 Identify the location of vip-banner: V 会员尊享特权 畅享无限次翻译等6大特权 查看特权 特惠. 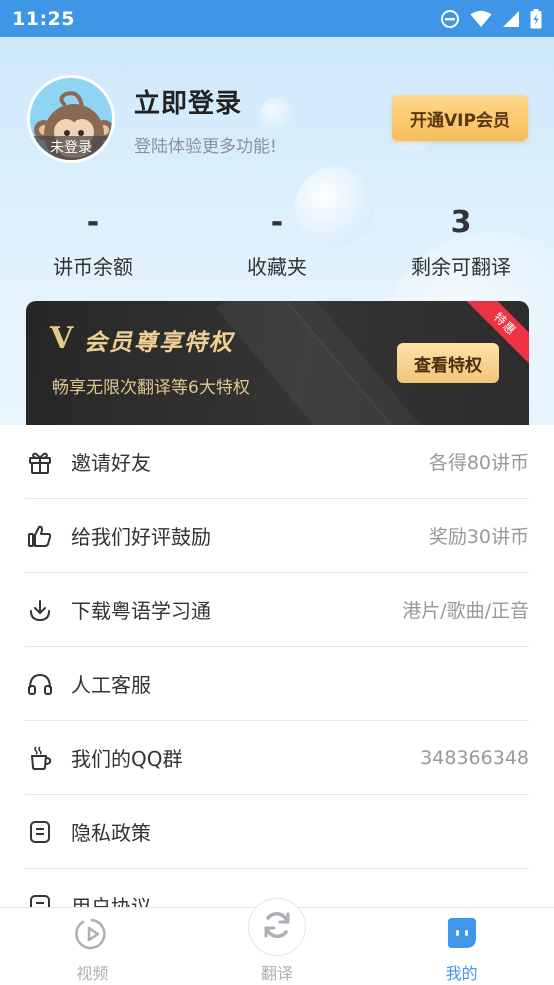
(277, 363).